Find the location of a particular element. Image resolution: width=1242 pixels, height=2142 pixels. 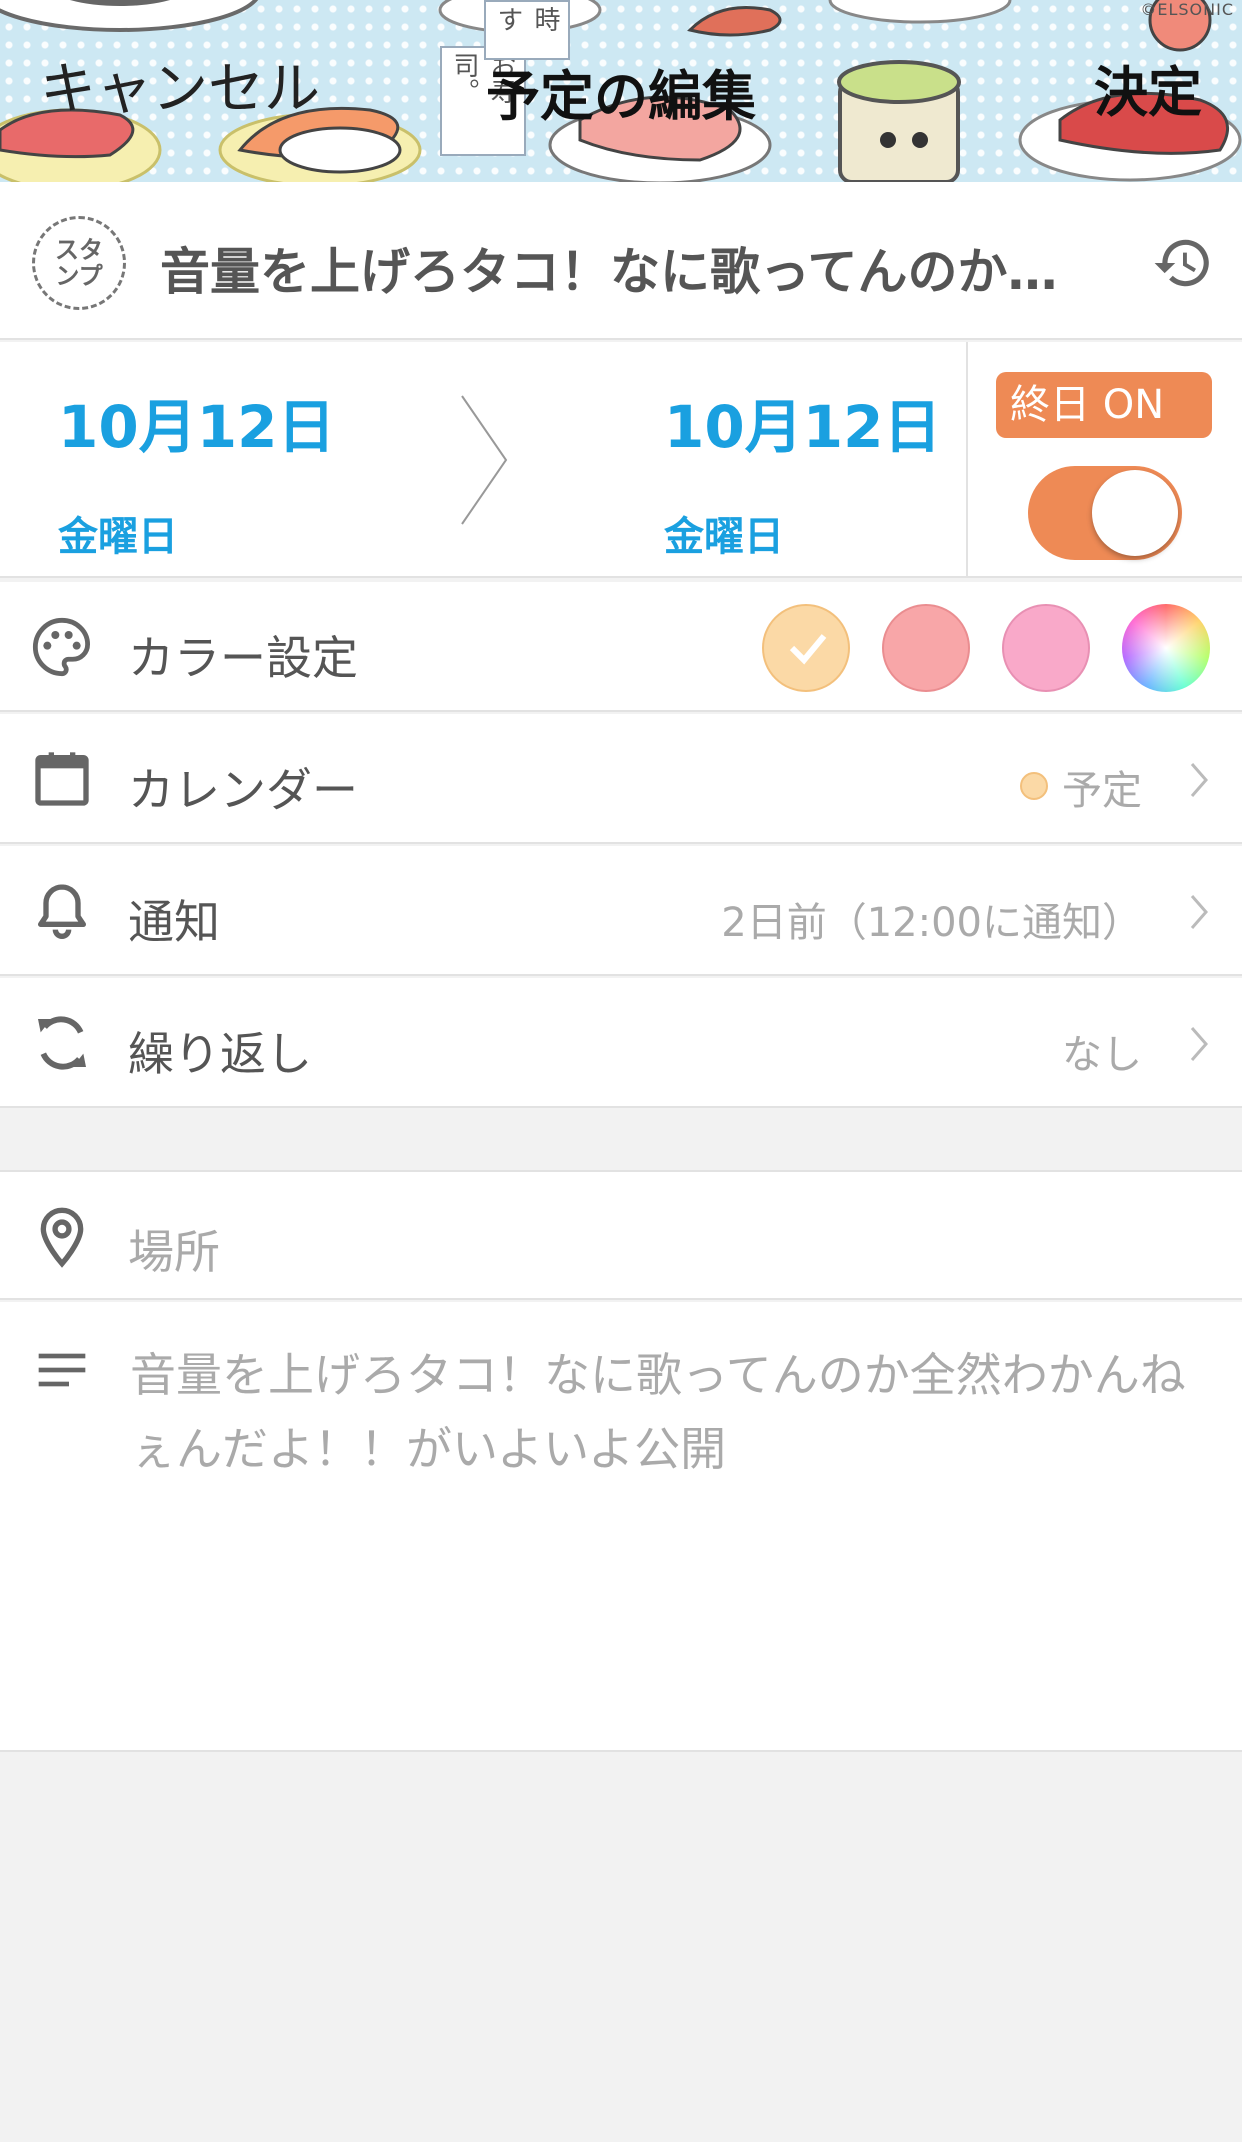

repeat-icon is located at coordinates (62, 1043).